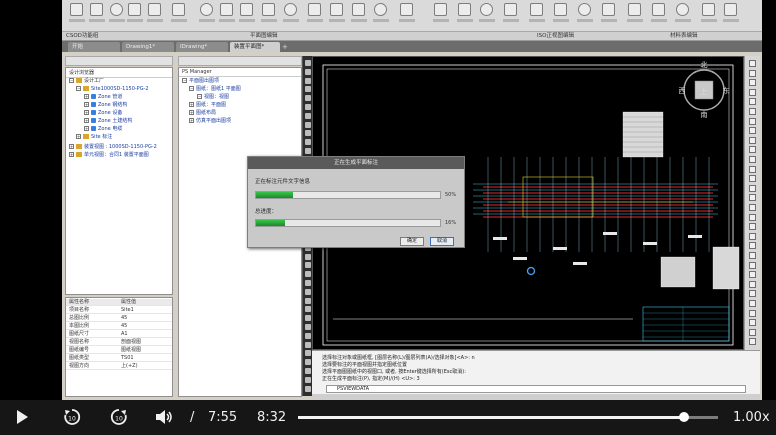 The image size is (776, 435). Describe the element at coordinates (207, 105) in the screenshot. I see `tree-node: + 图纸：平面图` at that location.